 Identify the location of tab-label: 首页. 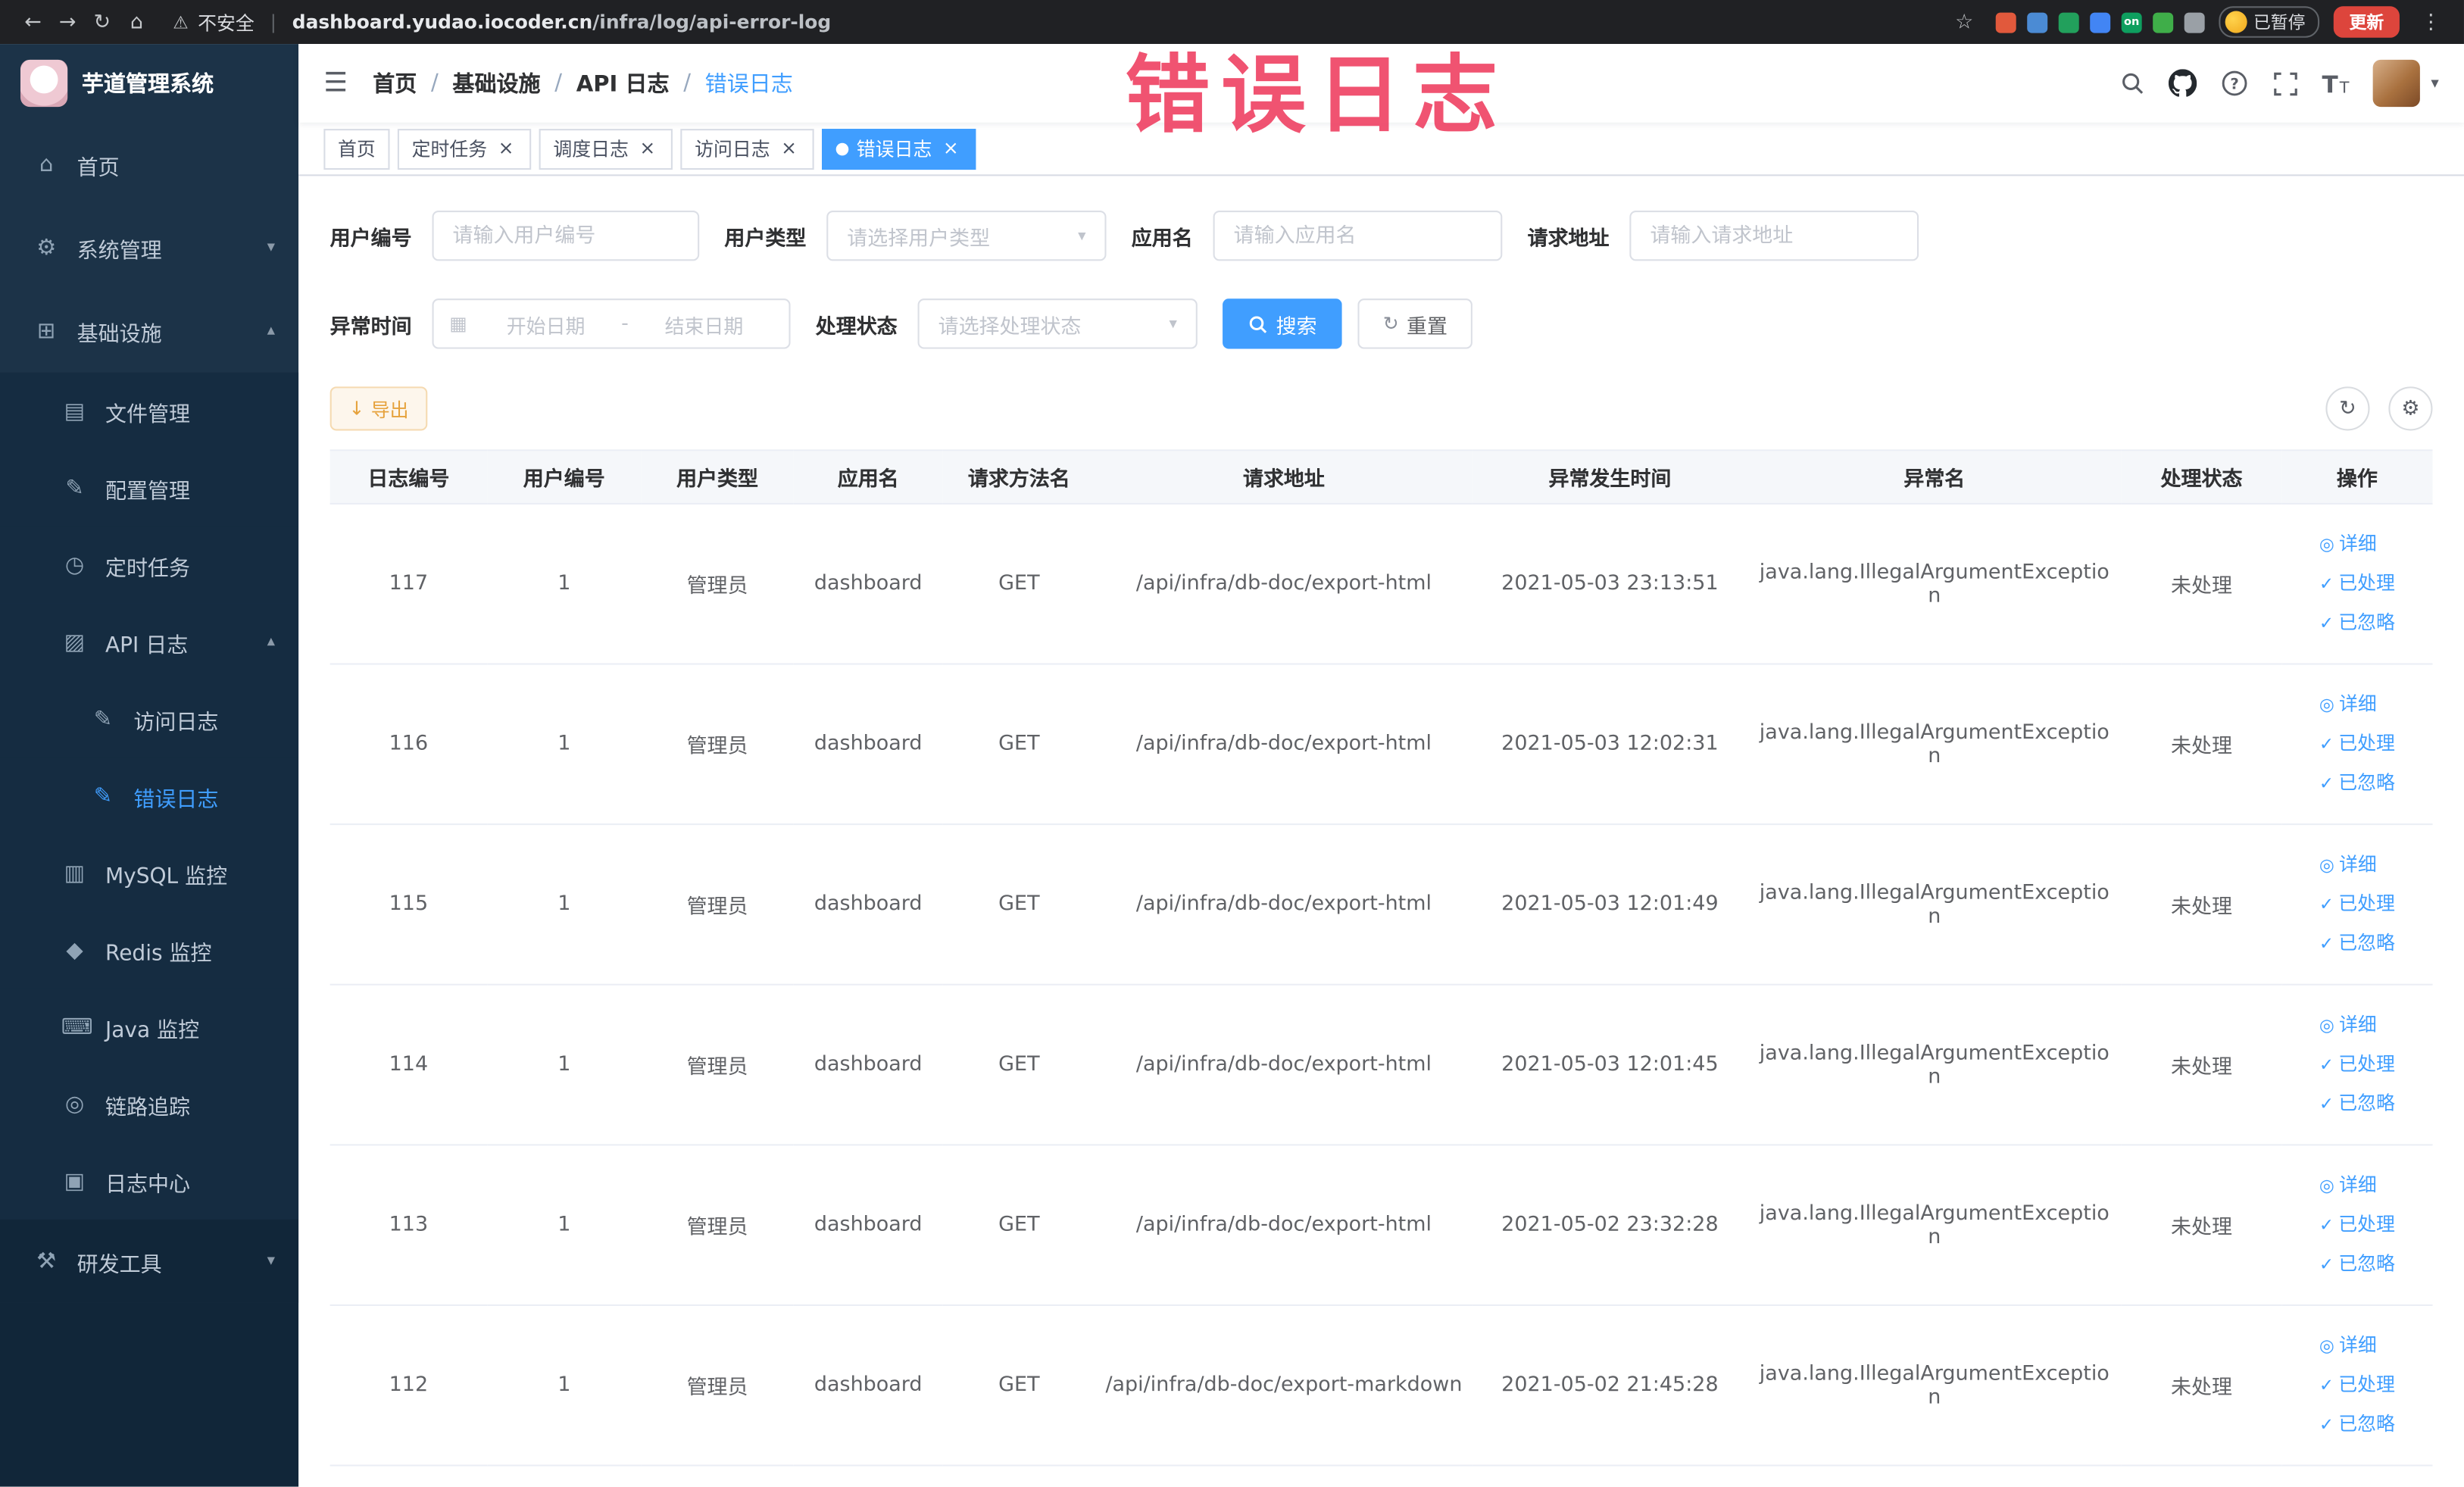
(357, 149).